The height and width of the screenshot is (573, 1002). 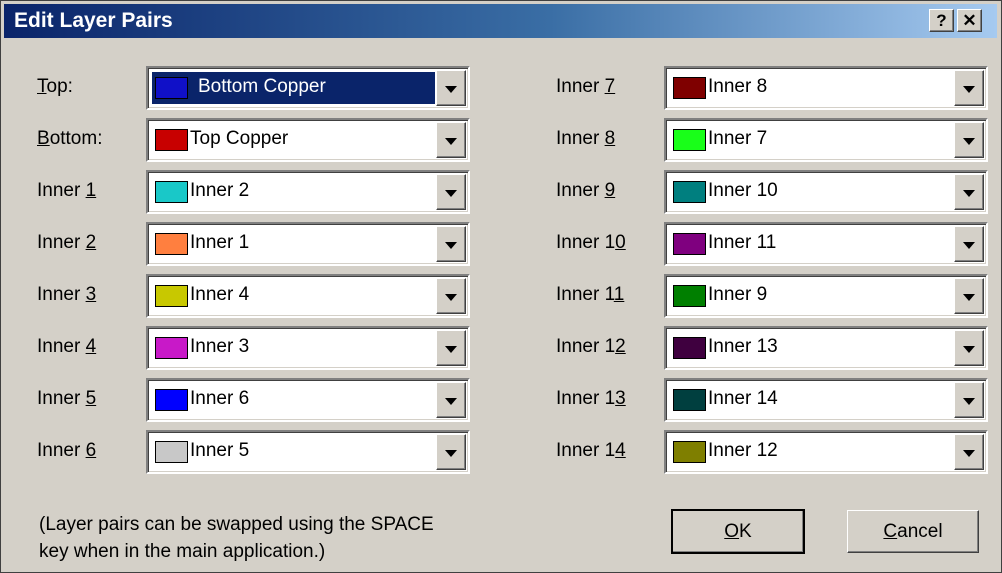 What do you see at coordinates (293, 244) in the screenshot?
I see `combobox-selection: Inner 1` at bounding box center [293, 244].